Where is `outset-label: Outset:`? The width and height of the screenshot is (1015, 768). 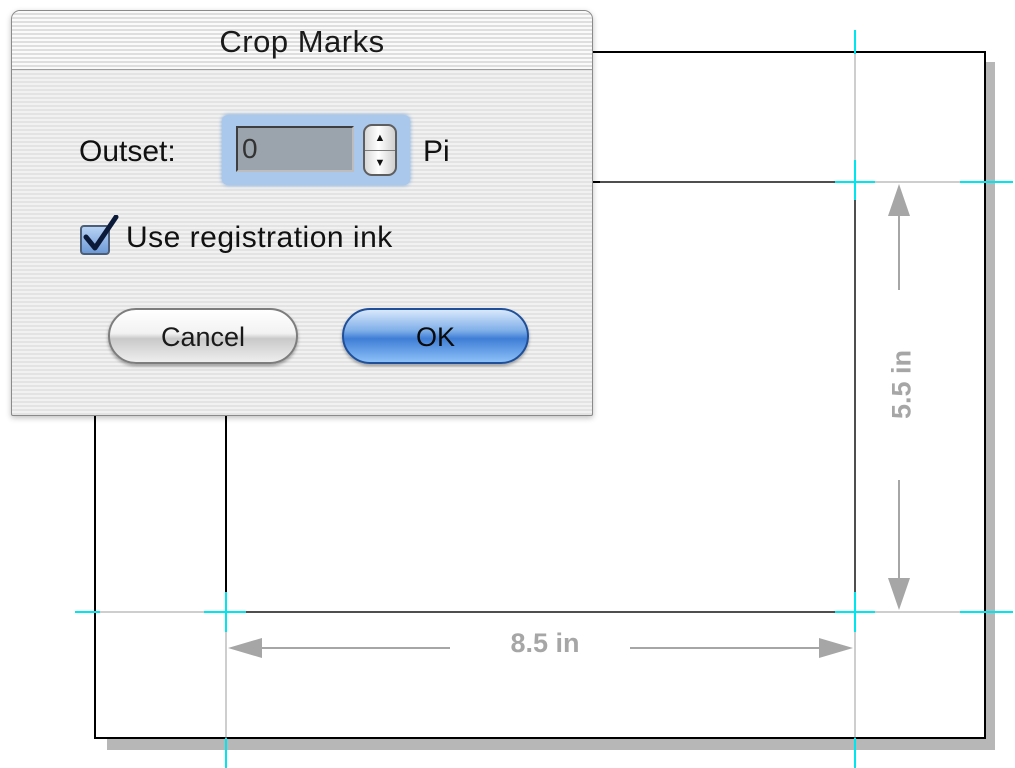 outset-label: Outset: is located at coordinates (127, 151).